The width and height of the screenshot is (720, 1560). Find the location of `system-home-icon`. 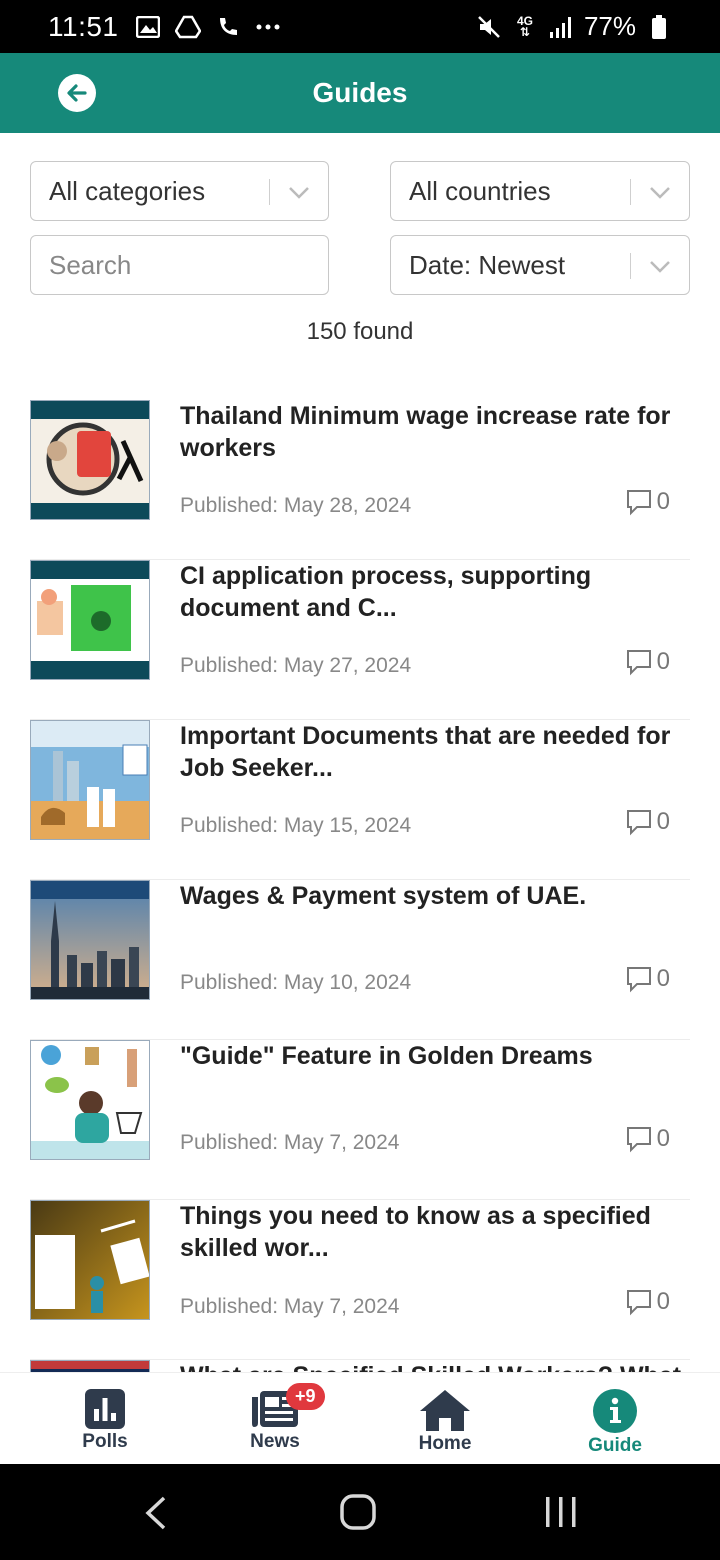

system-home-icon is located at coordinates (358, 1512).